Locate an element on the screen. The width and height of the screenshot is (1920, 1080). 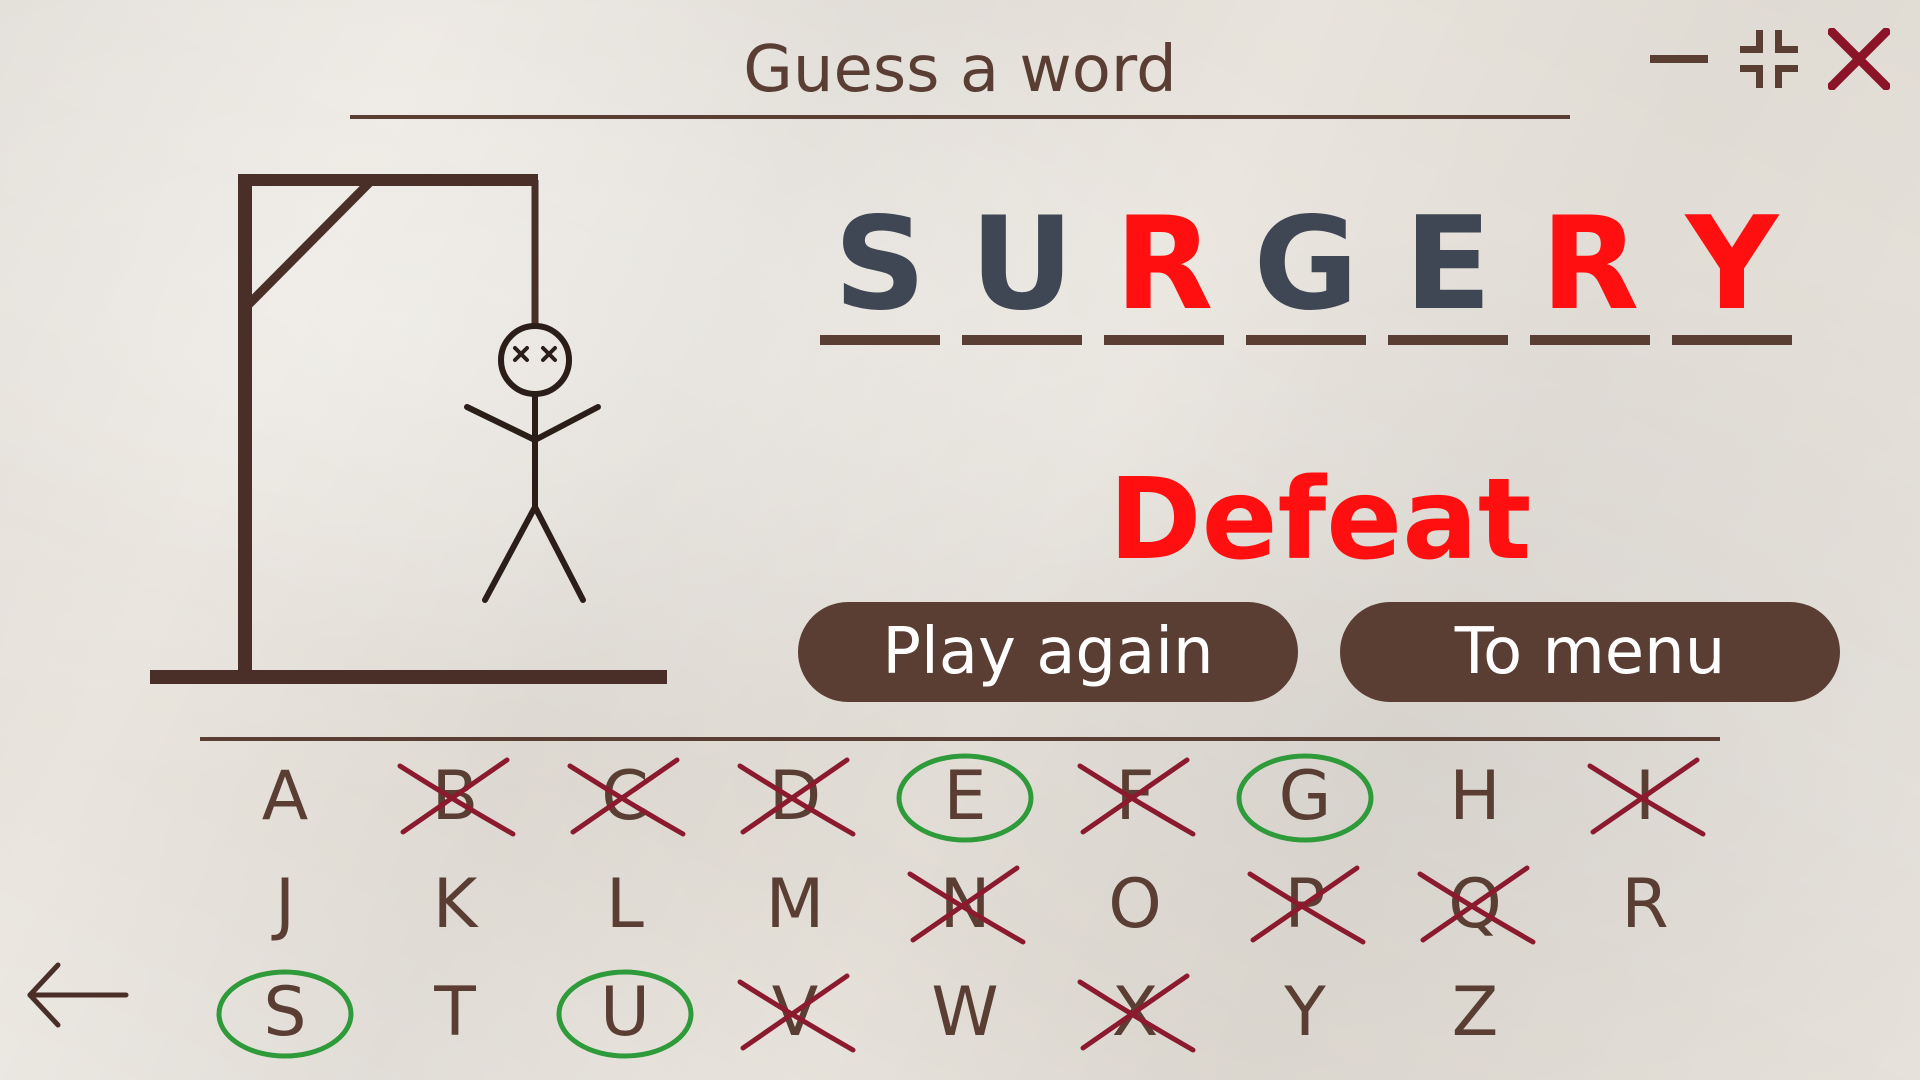
letter-key-t: T is located at coordinates (455, 1012).